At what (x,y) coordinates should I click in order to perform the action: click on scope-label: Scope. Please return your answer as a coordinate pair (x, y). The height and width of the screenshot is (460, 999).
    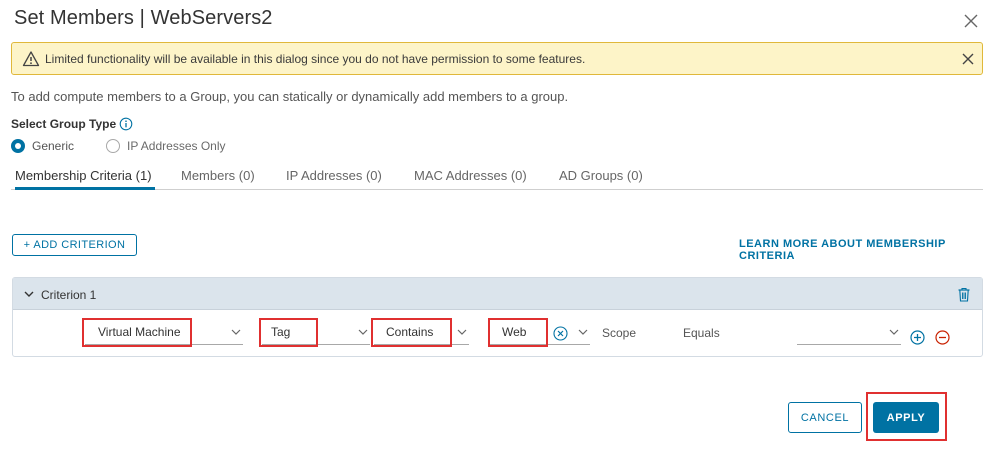
    Looking at the image, I should click on (619, 333).